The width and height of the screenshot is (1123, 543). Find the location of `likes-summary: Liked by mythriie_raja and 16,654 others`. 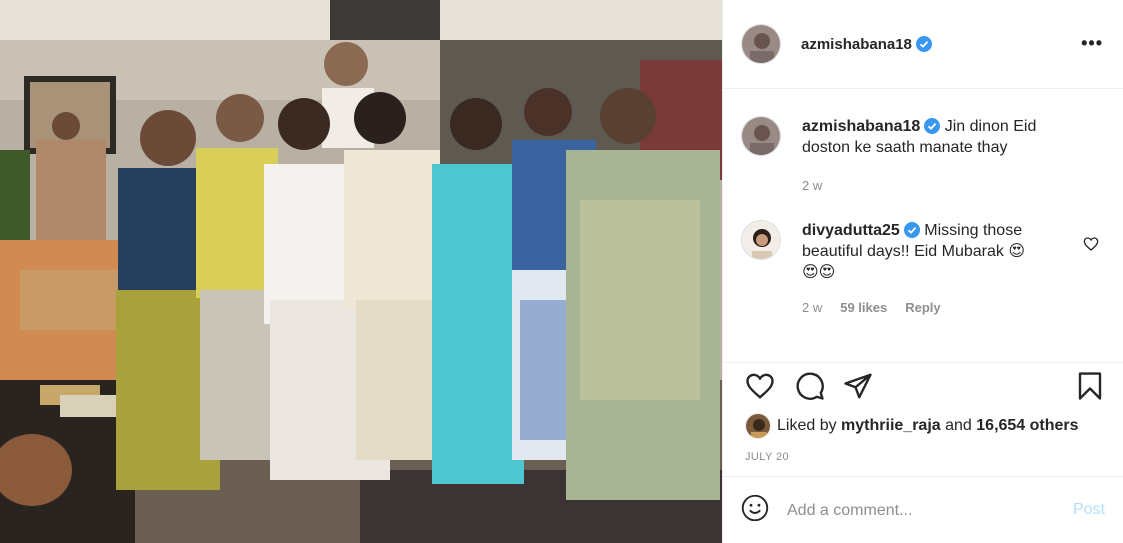

likes-summary: Liked by mythriie_raja and 16,654 others is located at coordinates (912, 426).